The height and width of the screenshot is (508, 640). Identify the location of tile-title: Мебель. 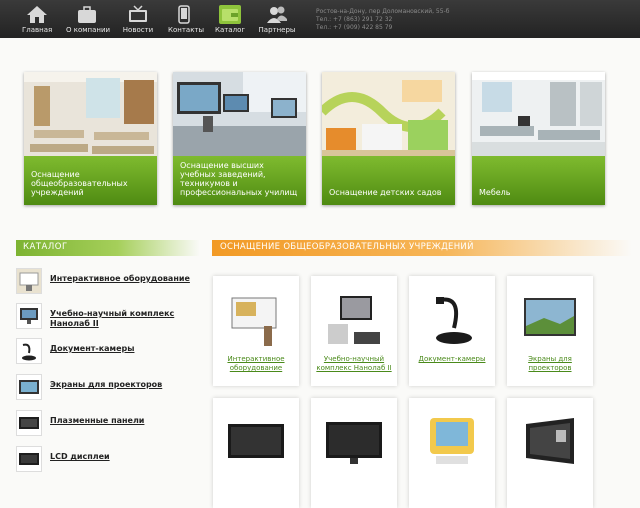
(495, 192).